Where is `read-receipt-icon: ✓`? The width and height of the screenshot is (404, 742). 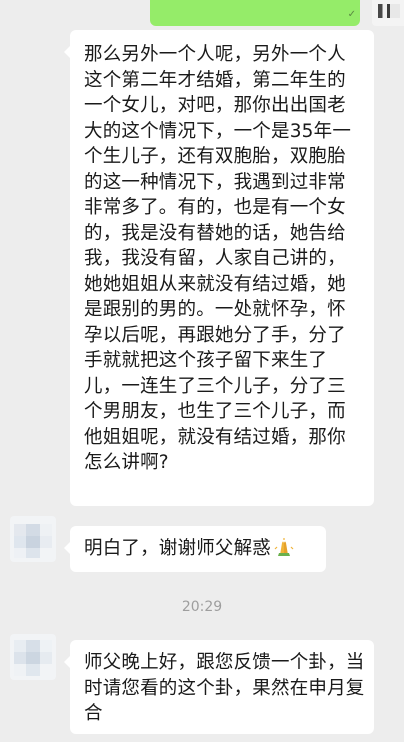
read-receipt-icon: ✓ is located at coordinates (351, 14).